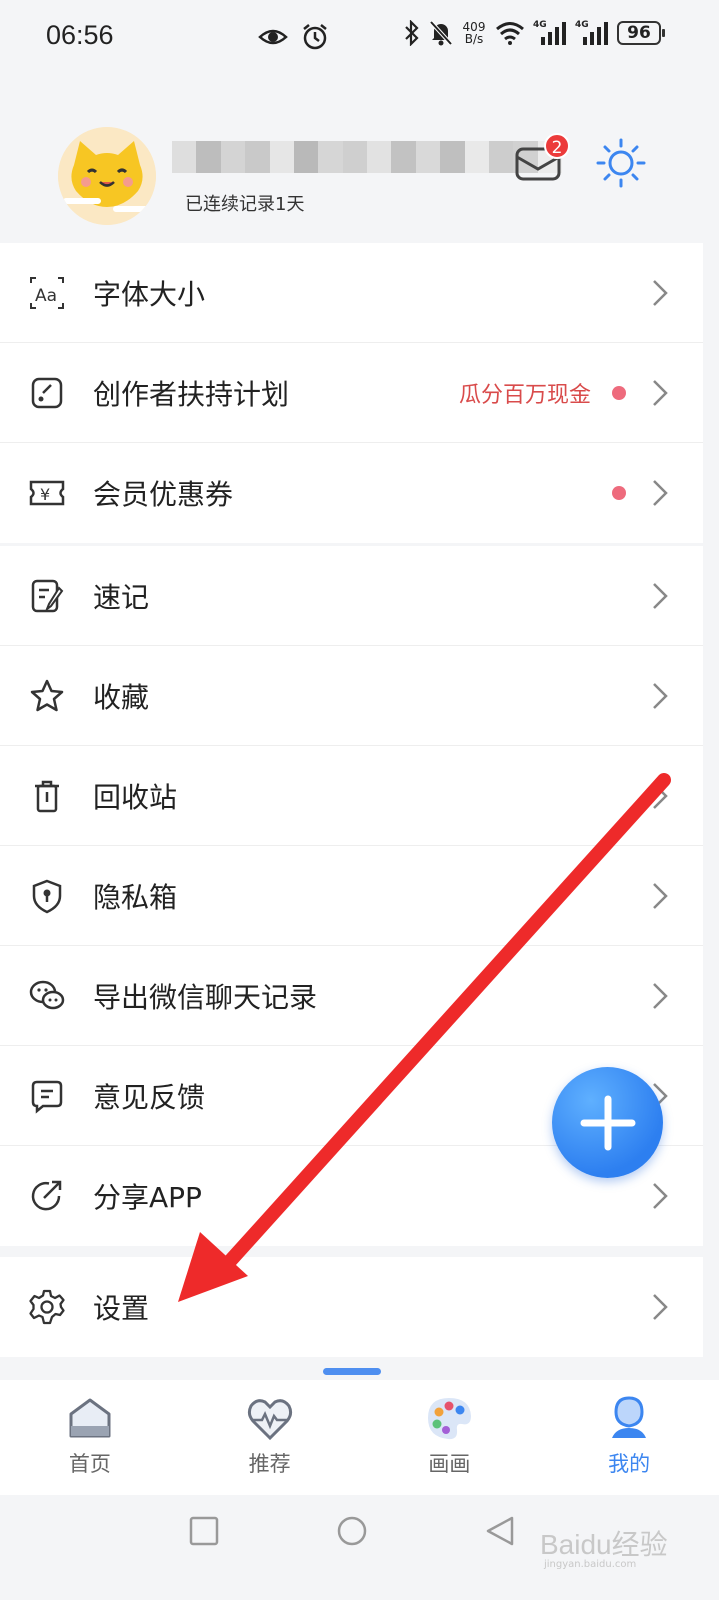 This screenshot has width=719, height=1600. I want to click on tab-label: 首页, so click(89, 1464).